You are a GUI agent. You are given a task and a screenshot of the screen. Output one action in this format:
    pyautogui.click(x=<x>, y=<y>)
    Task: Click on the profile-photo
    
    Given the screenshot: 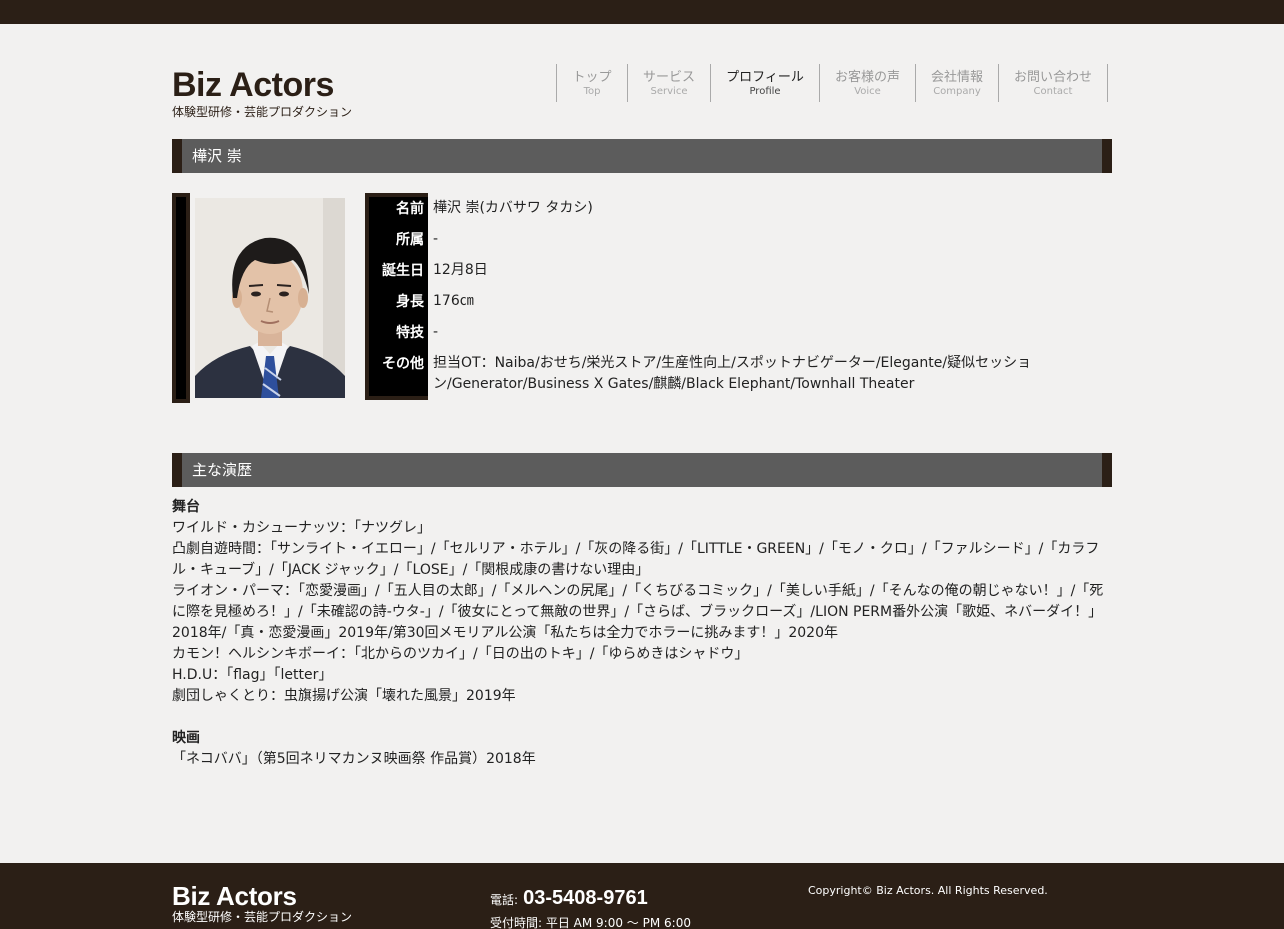 What is the action you would take?
    pyautogui.click(x=270, y=298)
    